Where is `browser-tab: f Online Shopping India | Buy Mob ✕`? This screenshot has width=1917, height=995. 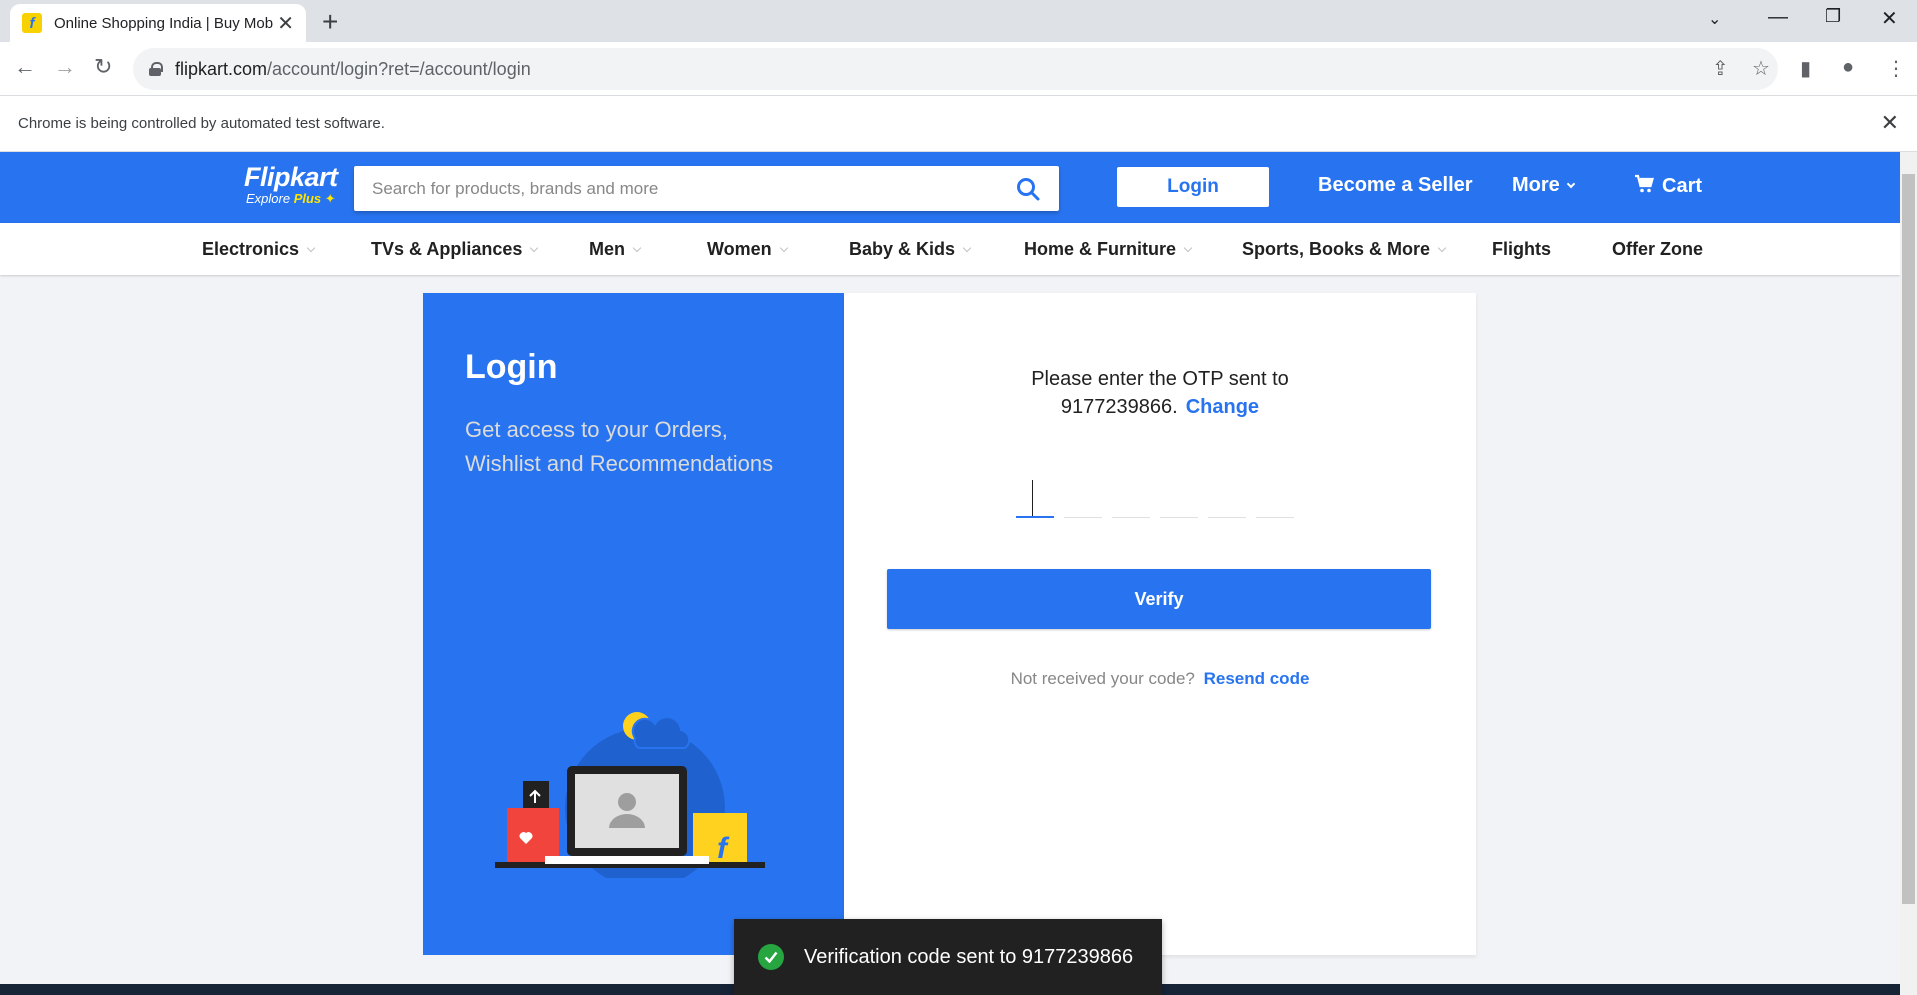 browser-tab: f Online Shopping India | Buy Mob ✕ is located at coordinates (158, 23).